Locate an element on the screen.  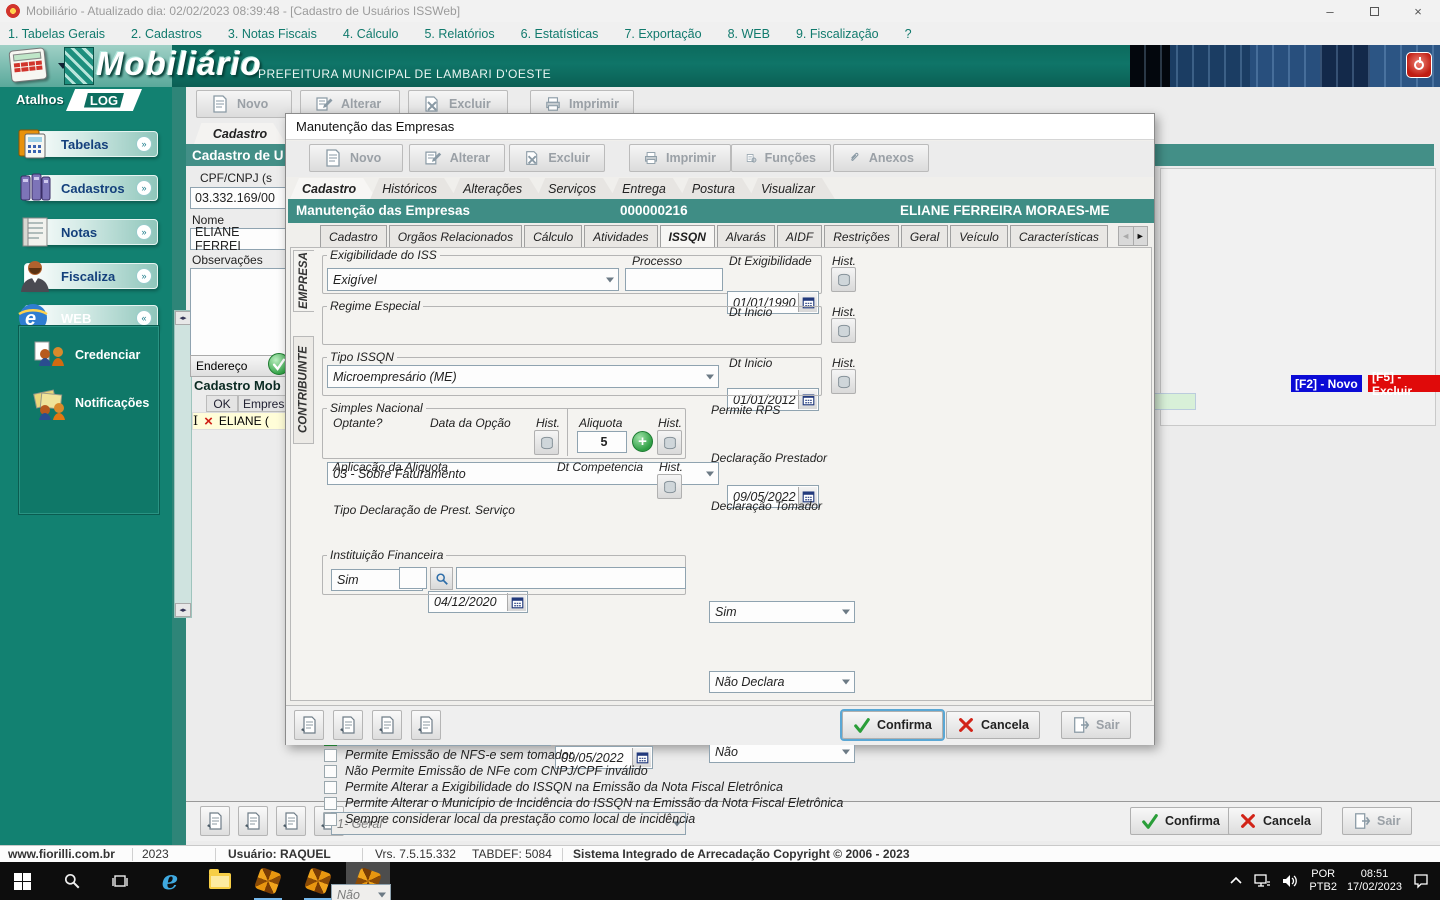
chevron-collapse-icon: « is located at coordinates (144, 318).